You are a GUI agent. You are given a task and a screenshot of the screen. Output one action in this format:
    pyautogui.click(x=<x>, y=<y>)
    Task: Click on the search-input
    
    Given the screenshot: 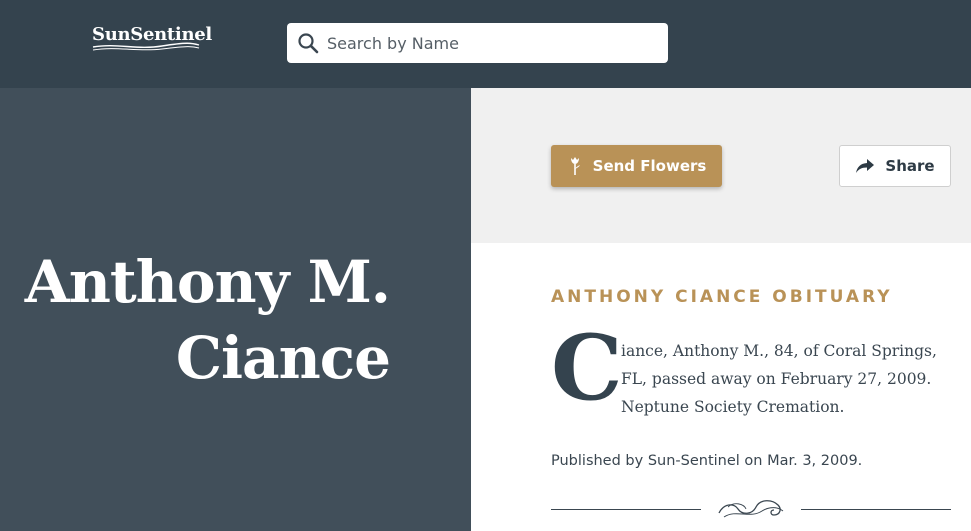 What is the action you would take?
    pyautogui.click(x=492, y=43)
    